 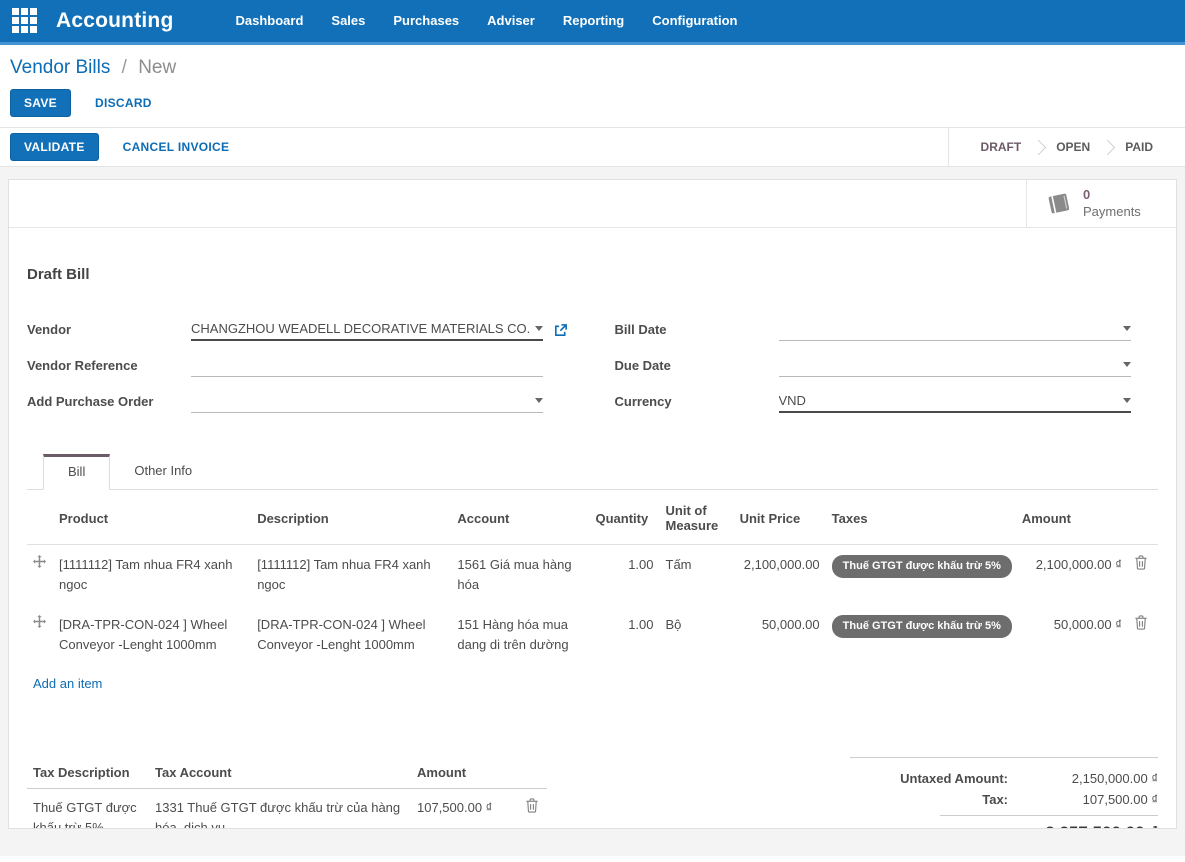 What do you see at coordinates (560, 332) in the screenshot?
I see `external-link-icon` at bounding box center [560, 332].